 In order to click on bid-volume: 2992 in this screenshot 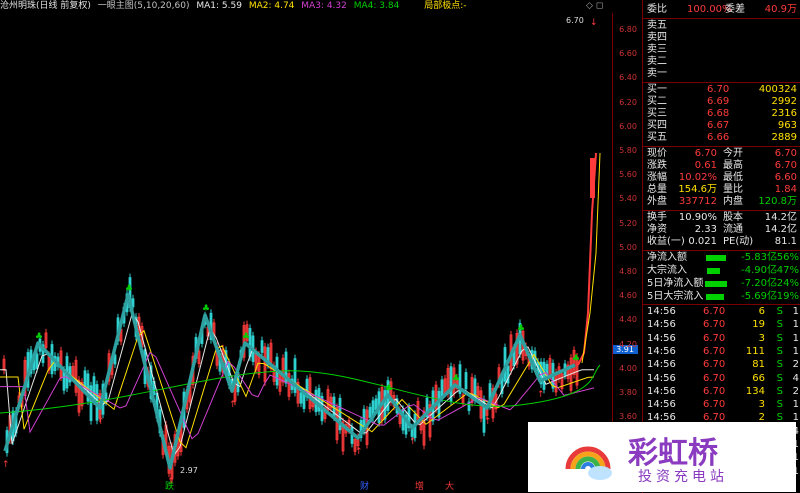, I will do `click(784, 101)`.